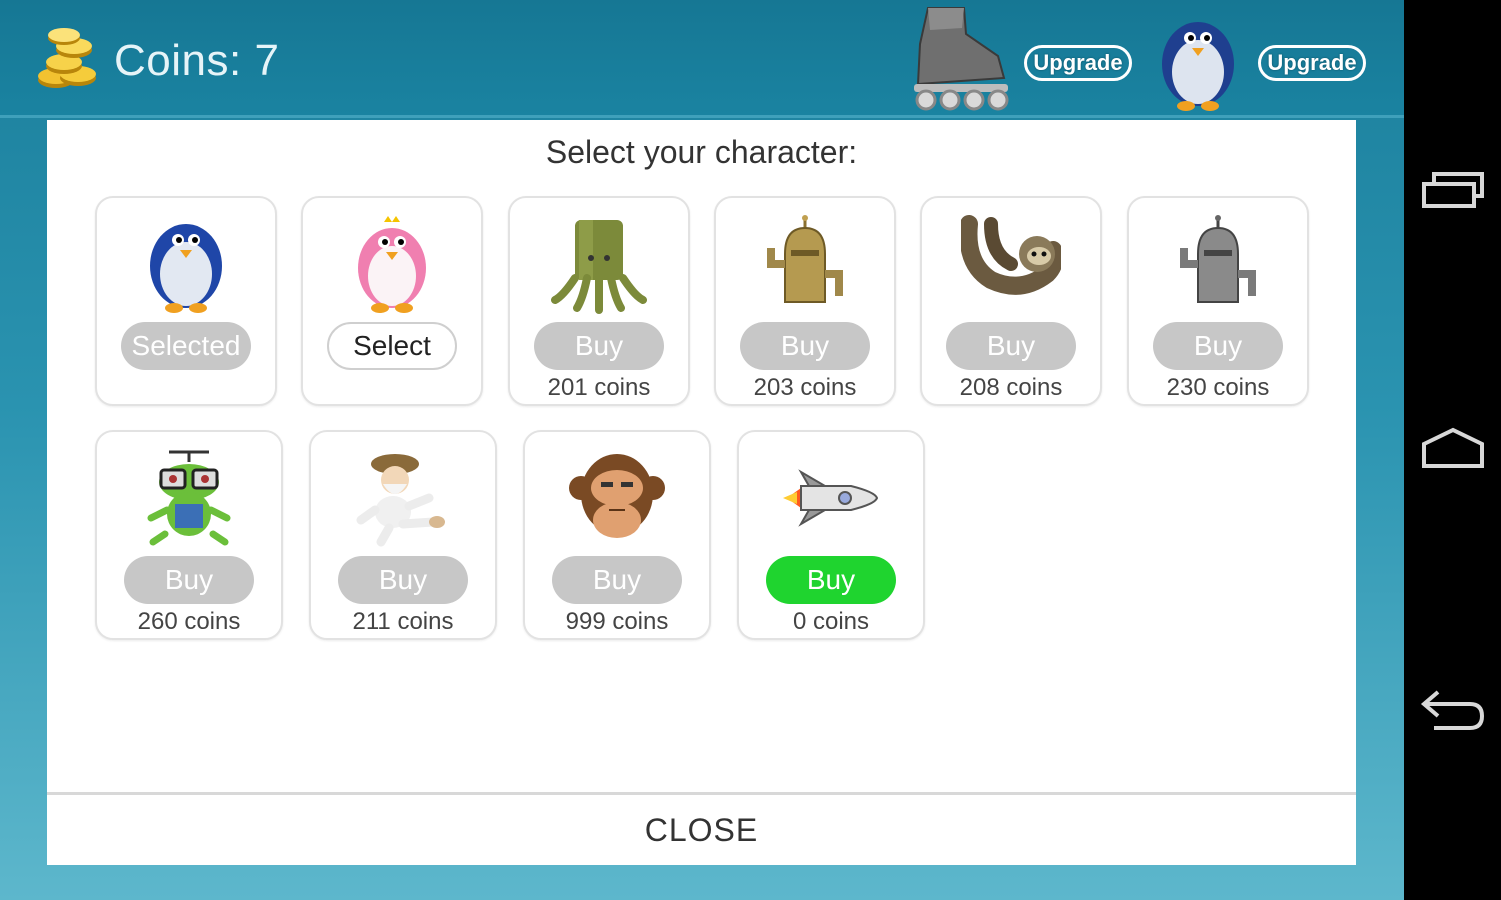 The width and height of the screenshot is (1501, 900). What do you see at coordinates (1218, 259) in the screenshot?
I see `metal-robot-icon` at bounding box center [1218, 259].